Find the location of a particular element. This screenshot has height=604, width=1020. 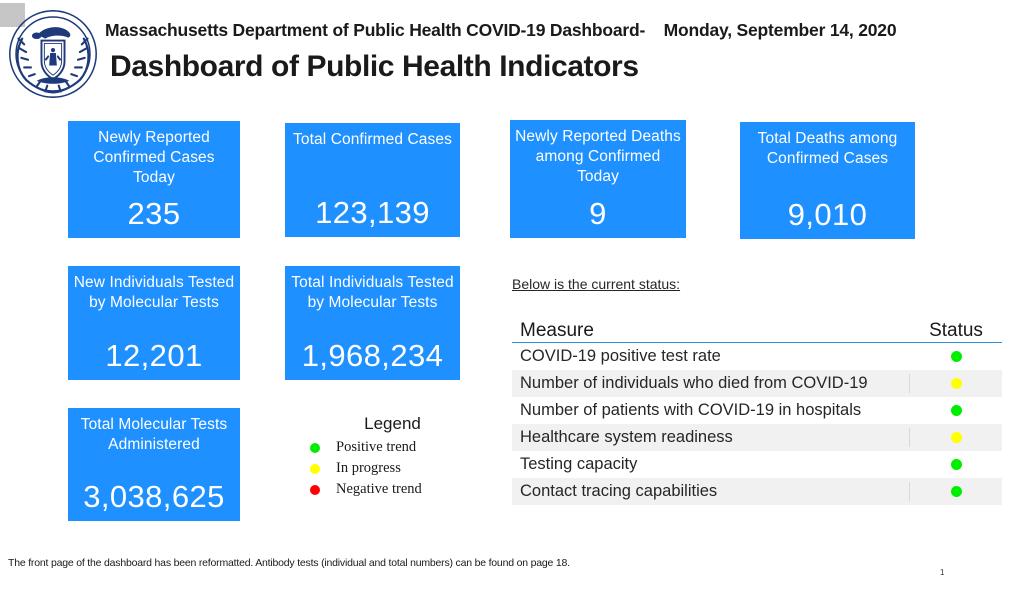

page-number: 1 is located at coordinates (942, 572).